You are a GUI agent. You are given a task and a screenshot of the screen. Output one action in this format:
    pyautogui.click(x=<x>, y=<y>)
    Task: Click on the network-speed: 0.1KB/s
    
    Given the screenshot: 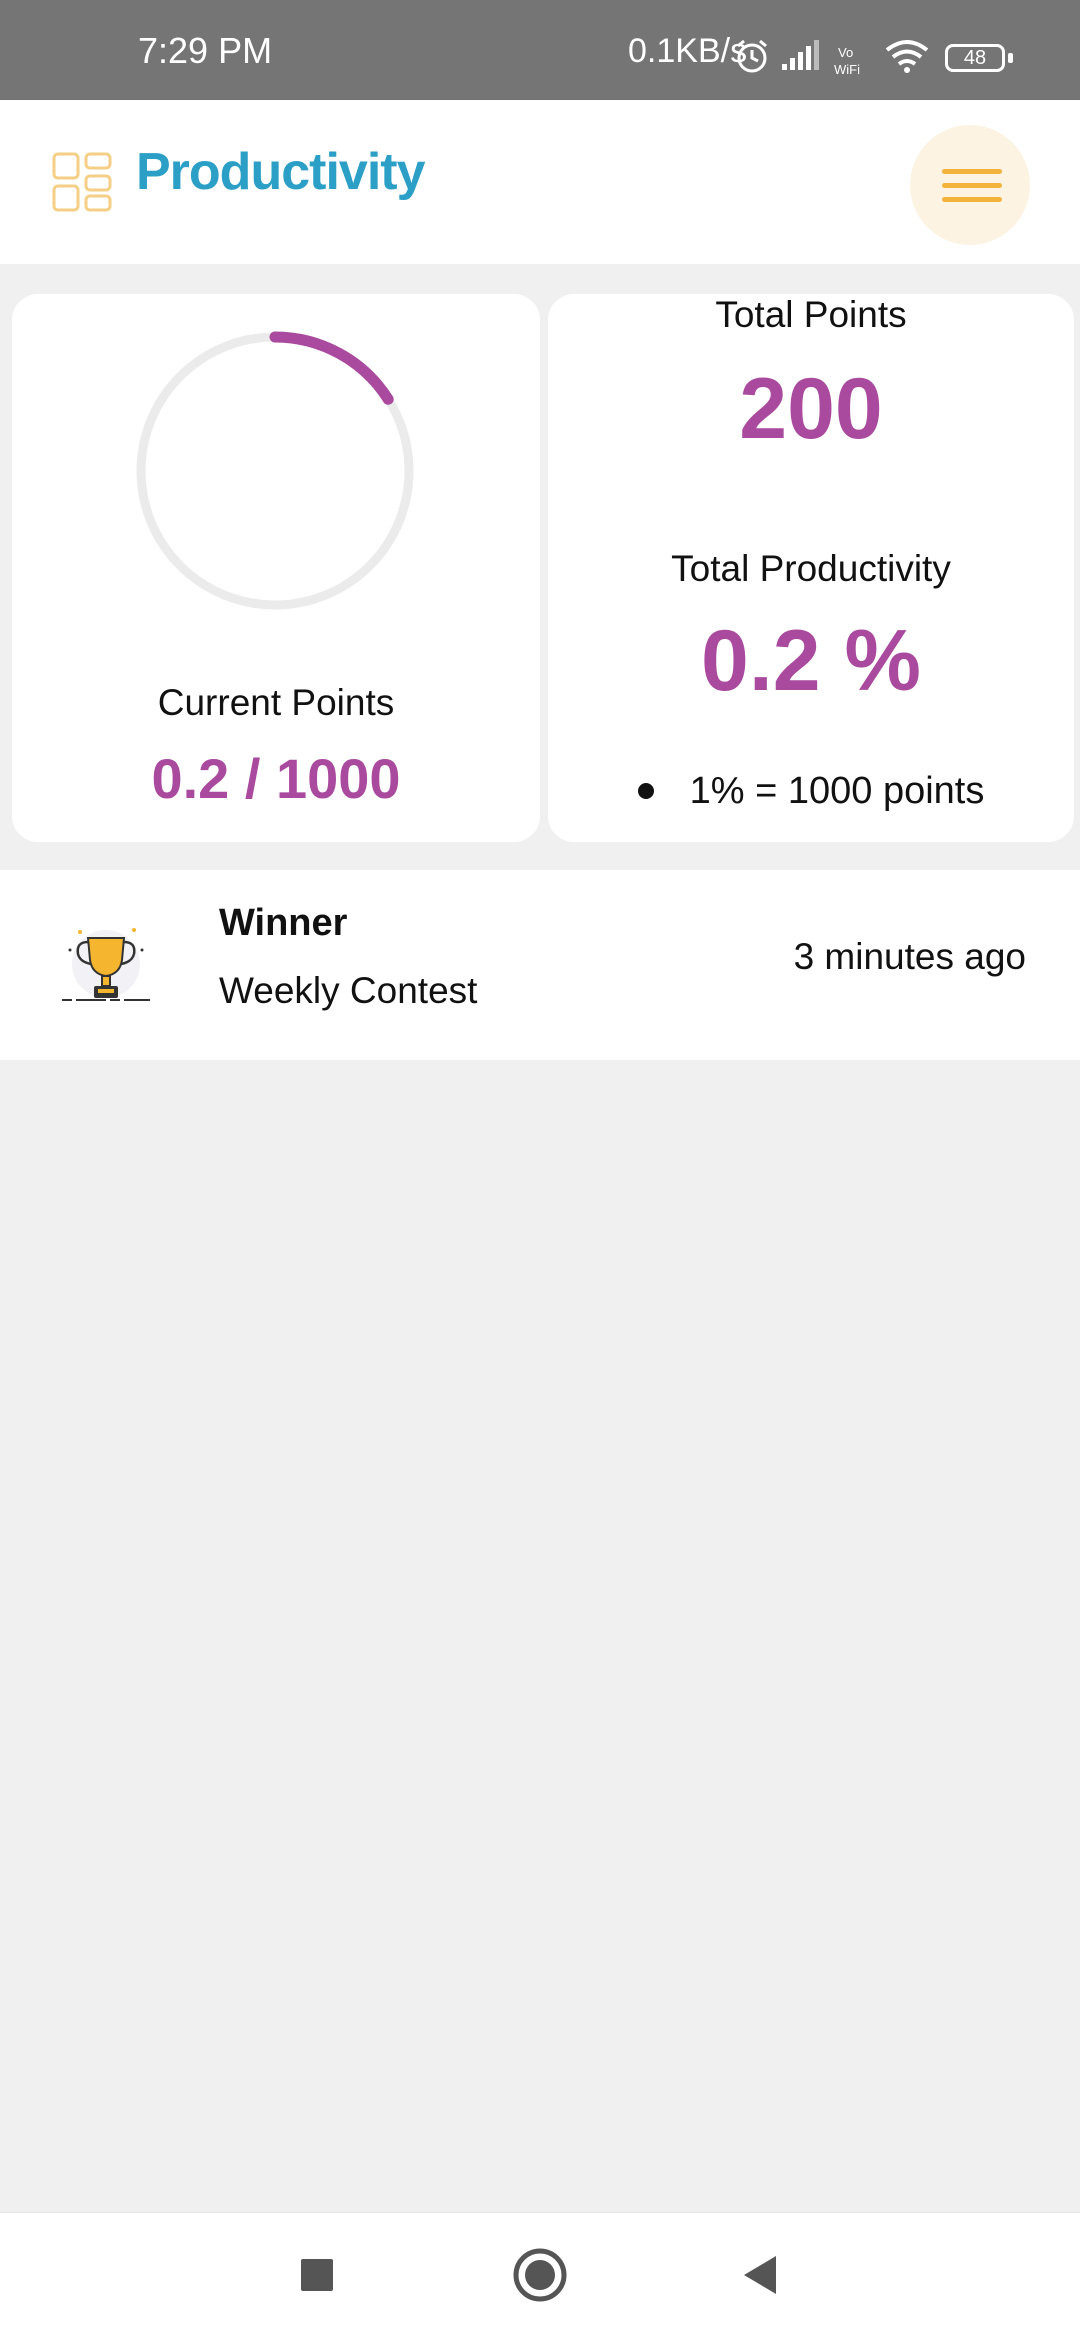 What is the action you would take?
    pyautogui.click(x=688, y=51)
    